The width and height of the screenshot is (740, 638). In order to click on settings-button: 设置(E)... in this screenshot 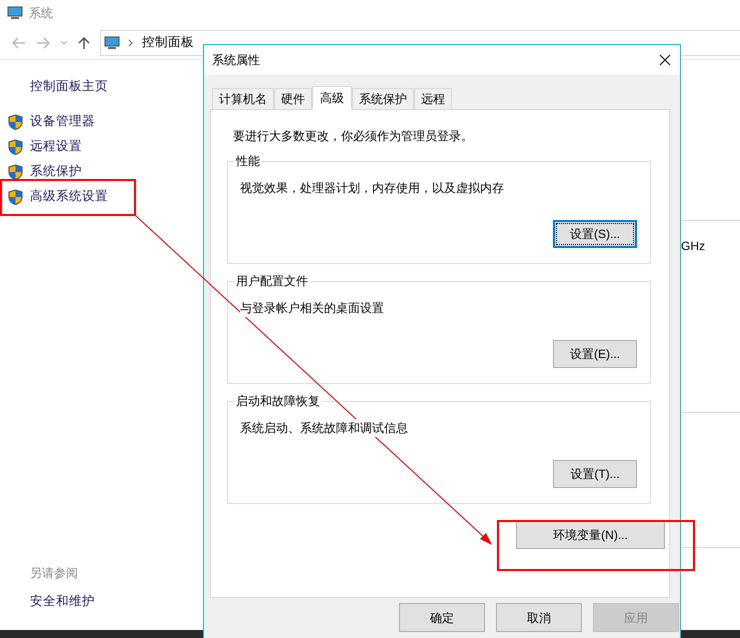, I will do `click(595, 354)`.